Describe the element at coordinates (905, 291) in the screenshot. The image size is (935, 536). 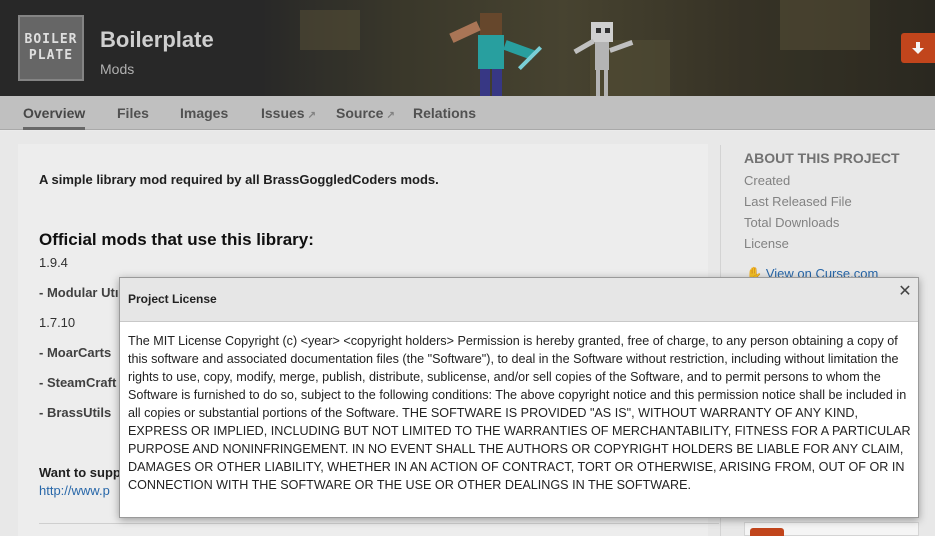
I see `close-icon: ✕` at that location.